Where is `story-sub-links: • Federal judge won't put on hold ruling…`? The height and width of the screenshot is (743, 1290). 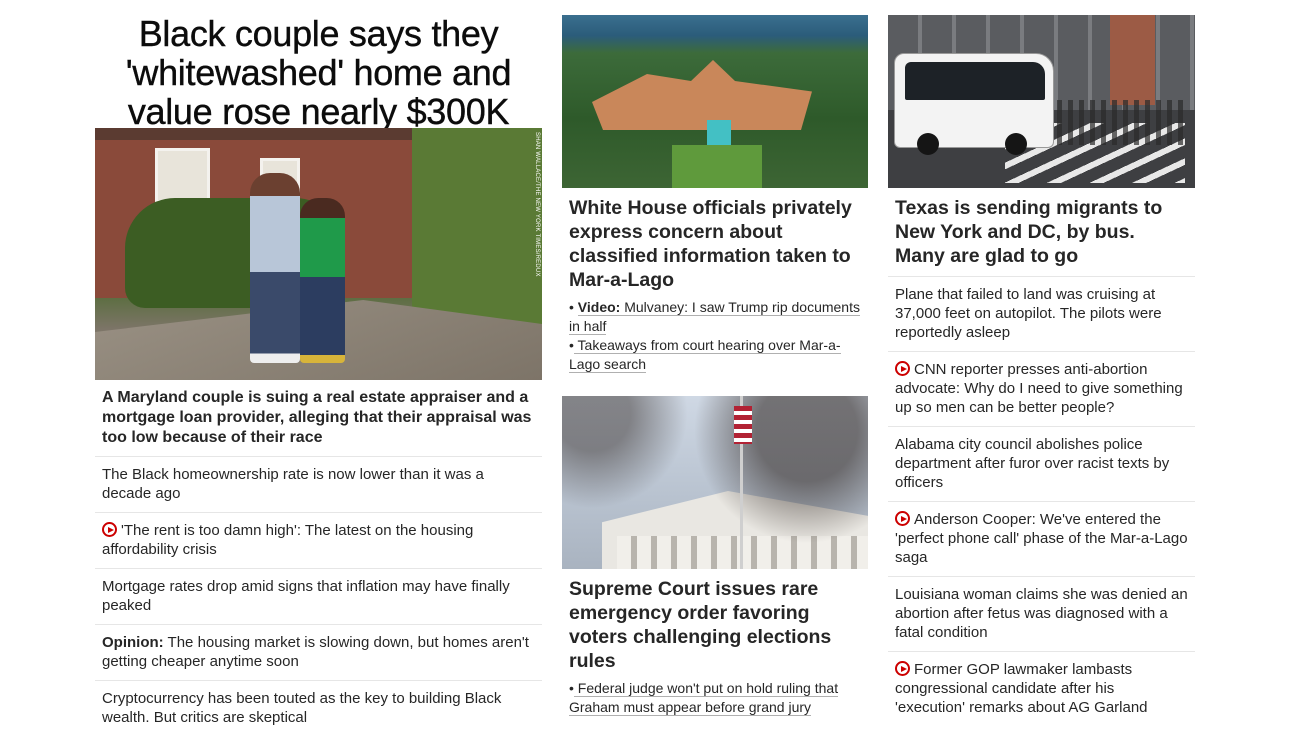
story-sub-links: • Federal judge won't put on hold ruling… is located at coordinates (715, 697).